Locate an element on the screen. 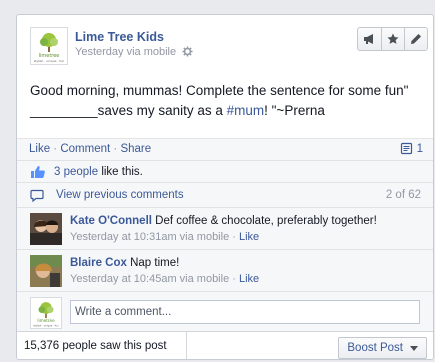  post-footer: 15,376 people saw this post Boost Post is located at coordinates (225, 345).